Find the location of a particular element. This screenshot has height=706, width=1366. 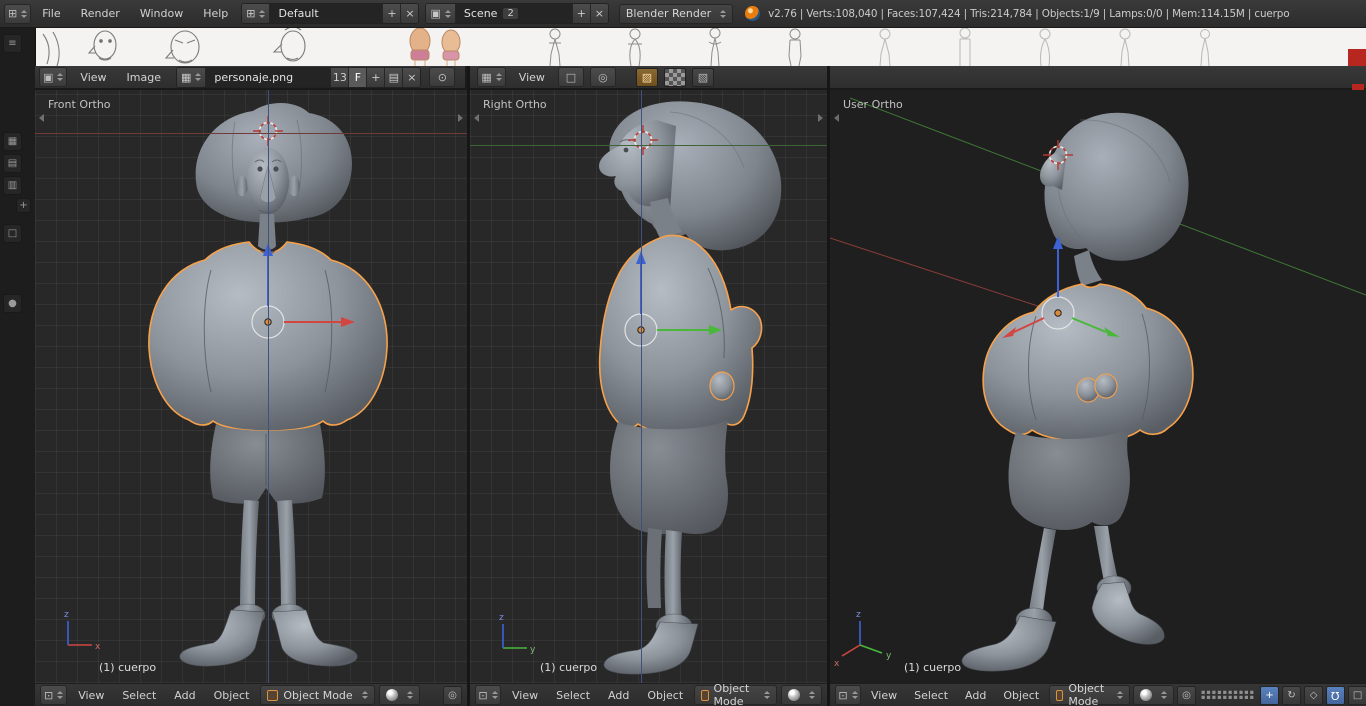

image-users-count: 13 is located at coordinates (339, 77).